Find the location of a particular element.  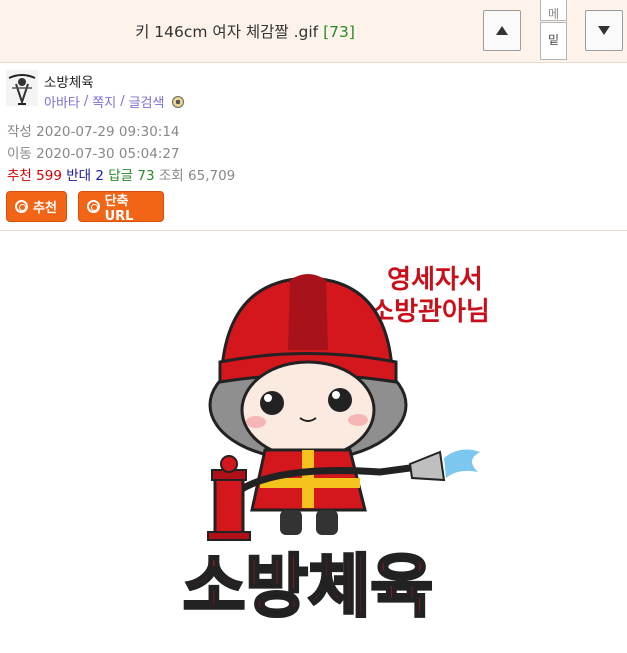

author-name: 소방체육 is located at coordinates (69, 81).